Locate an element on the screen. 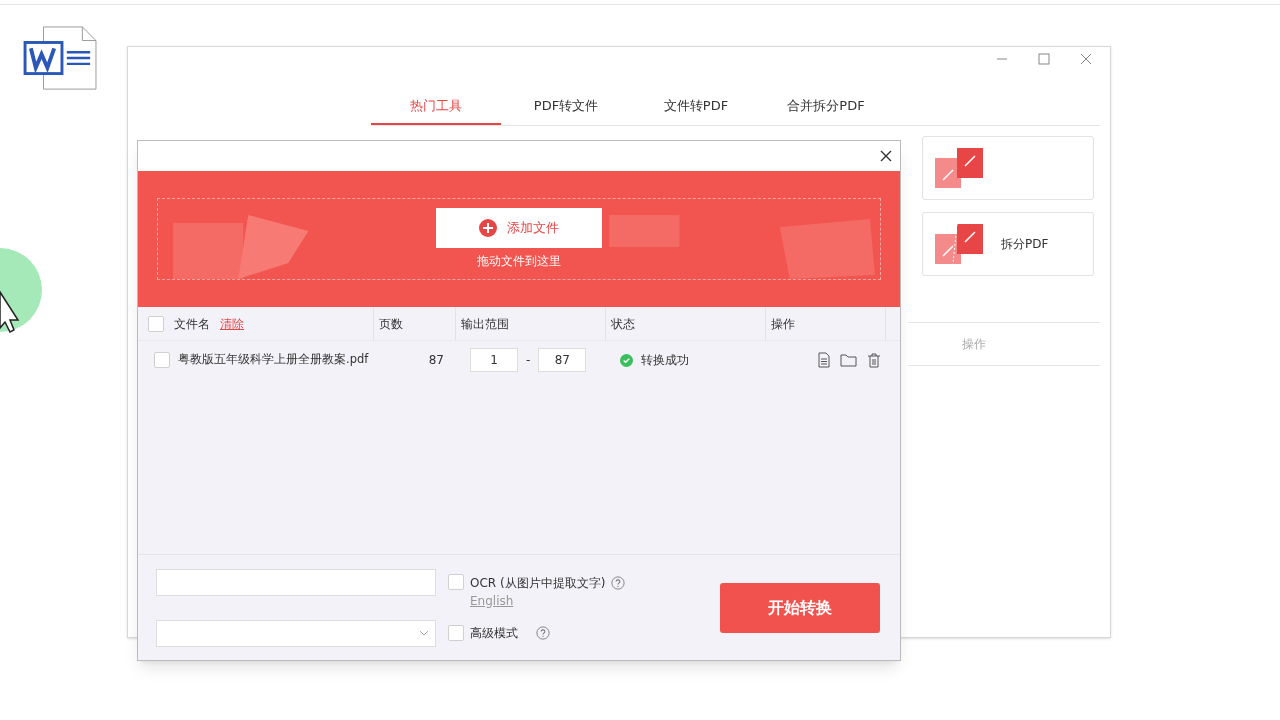 The image size is (1280, 720). page-count: 87 is located at coordinates (436, 360).